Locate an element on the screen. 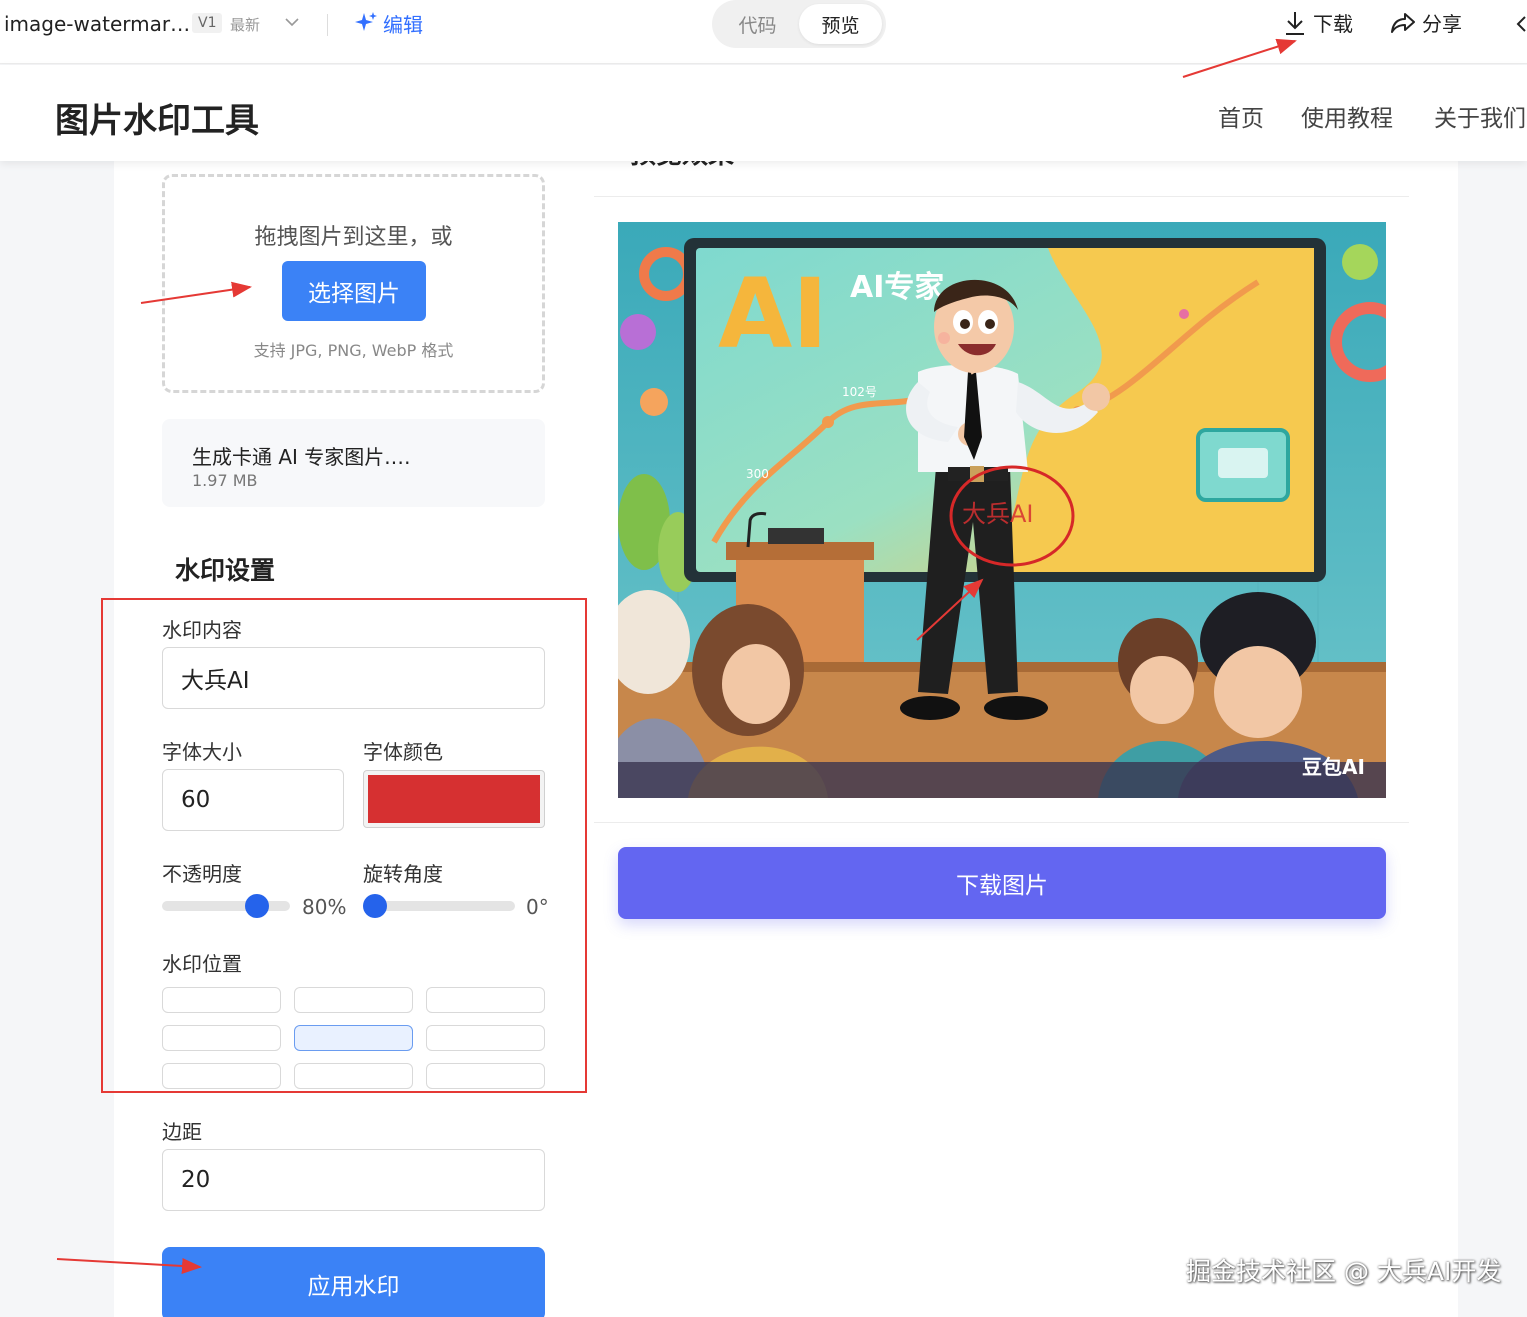 This screenshot has width=1527, height=1317. position-option-center is located at coordinates (353, 1038).